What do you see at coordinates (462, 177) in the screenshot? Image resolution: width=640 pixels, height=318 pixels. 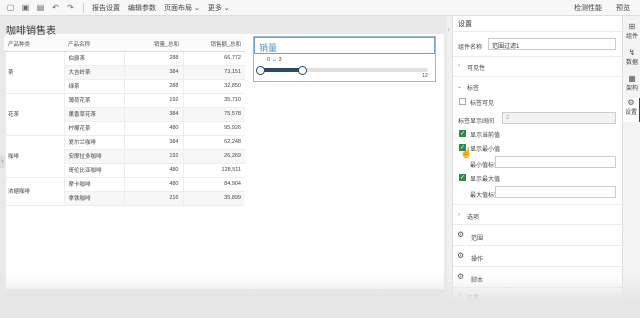 I see `show-max-checkbox: ✓` at bounding box center [462, 177].